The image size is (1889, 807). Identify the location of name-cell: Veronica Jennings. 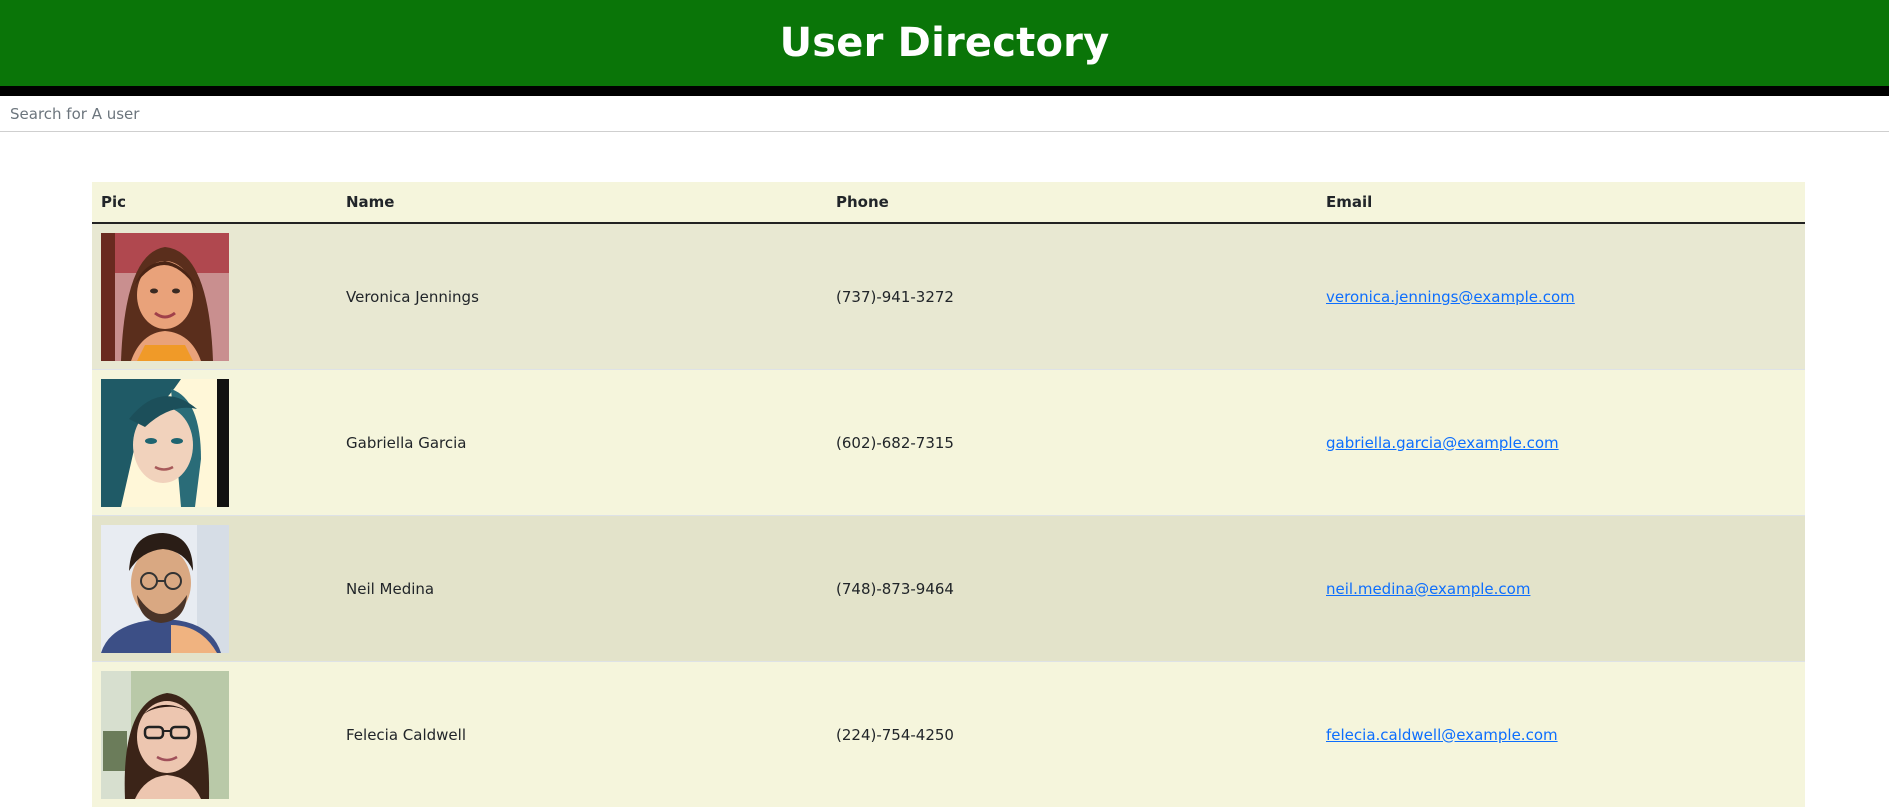
(582, 296).